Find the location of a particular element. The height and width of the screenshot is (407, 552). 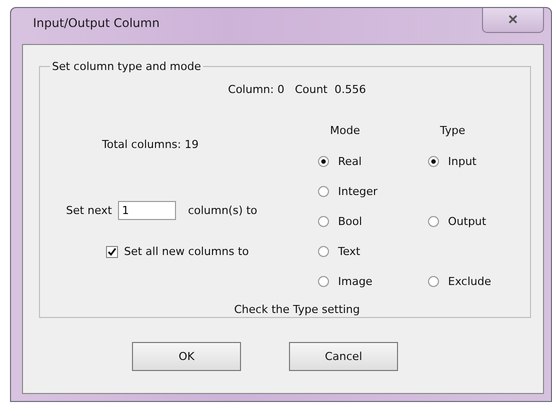

set-all-label: Set all new columns to is located at coordinates (186, 251).